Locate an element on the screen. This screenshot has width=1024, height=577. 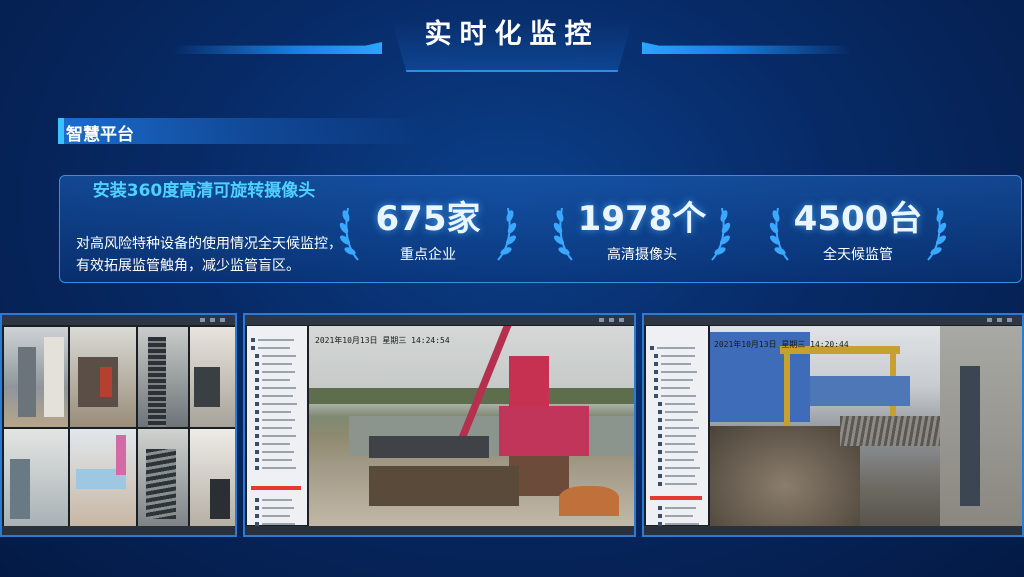
stat-label: 高清摄像头 is located at coordinates (642, 255).